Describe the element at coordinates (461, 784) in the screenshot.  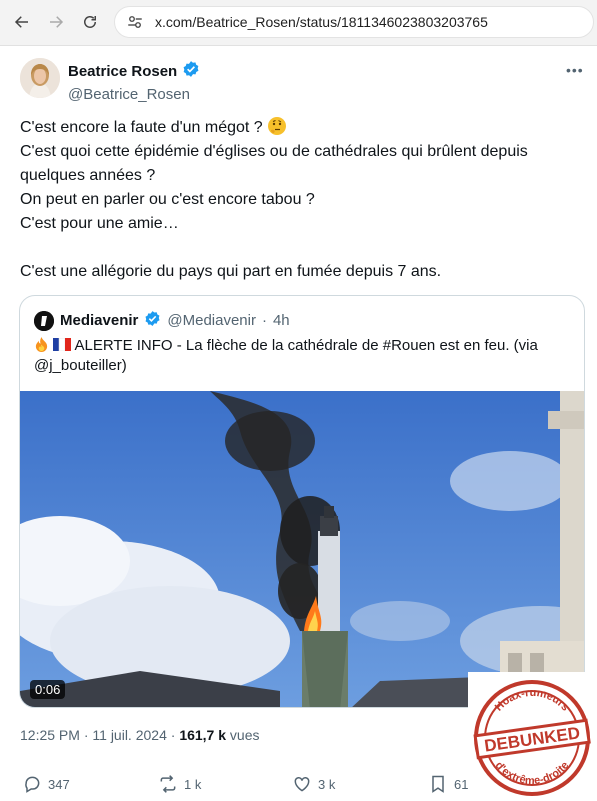
I see `bookmark-count: 61` at that location.